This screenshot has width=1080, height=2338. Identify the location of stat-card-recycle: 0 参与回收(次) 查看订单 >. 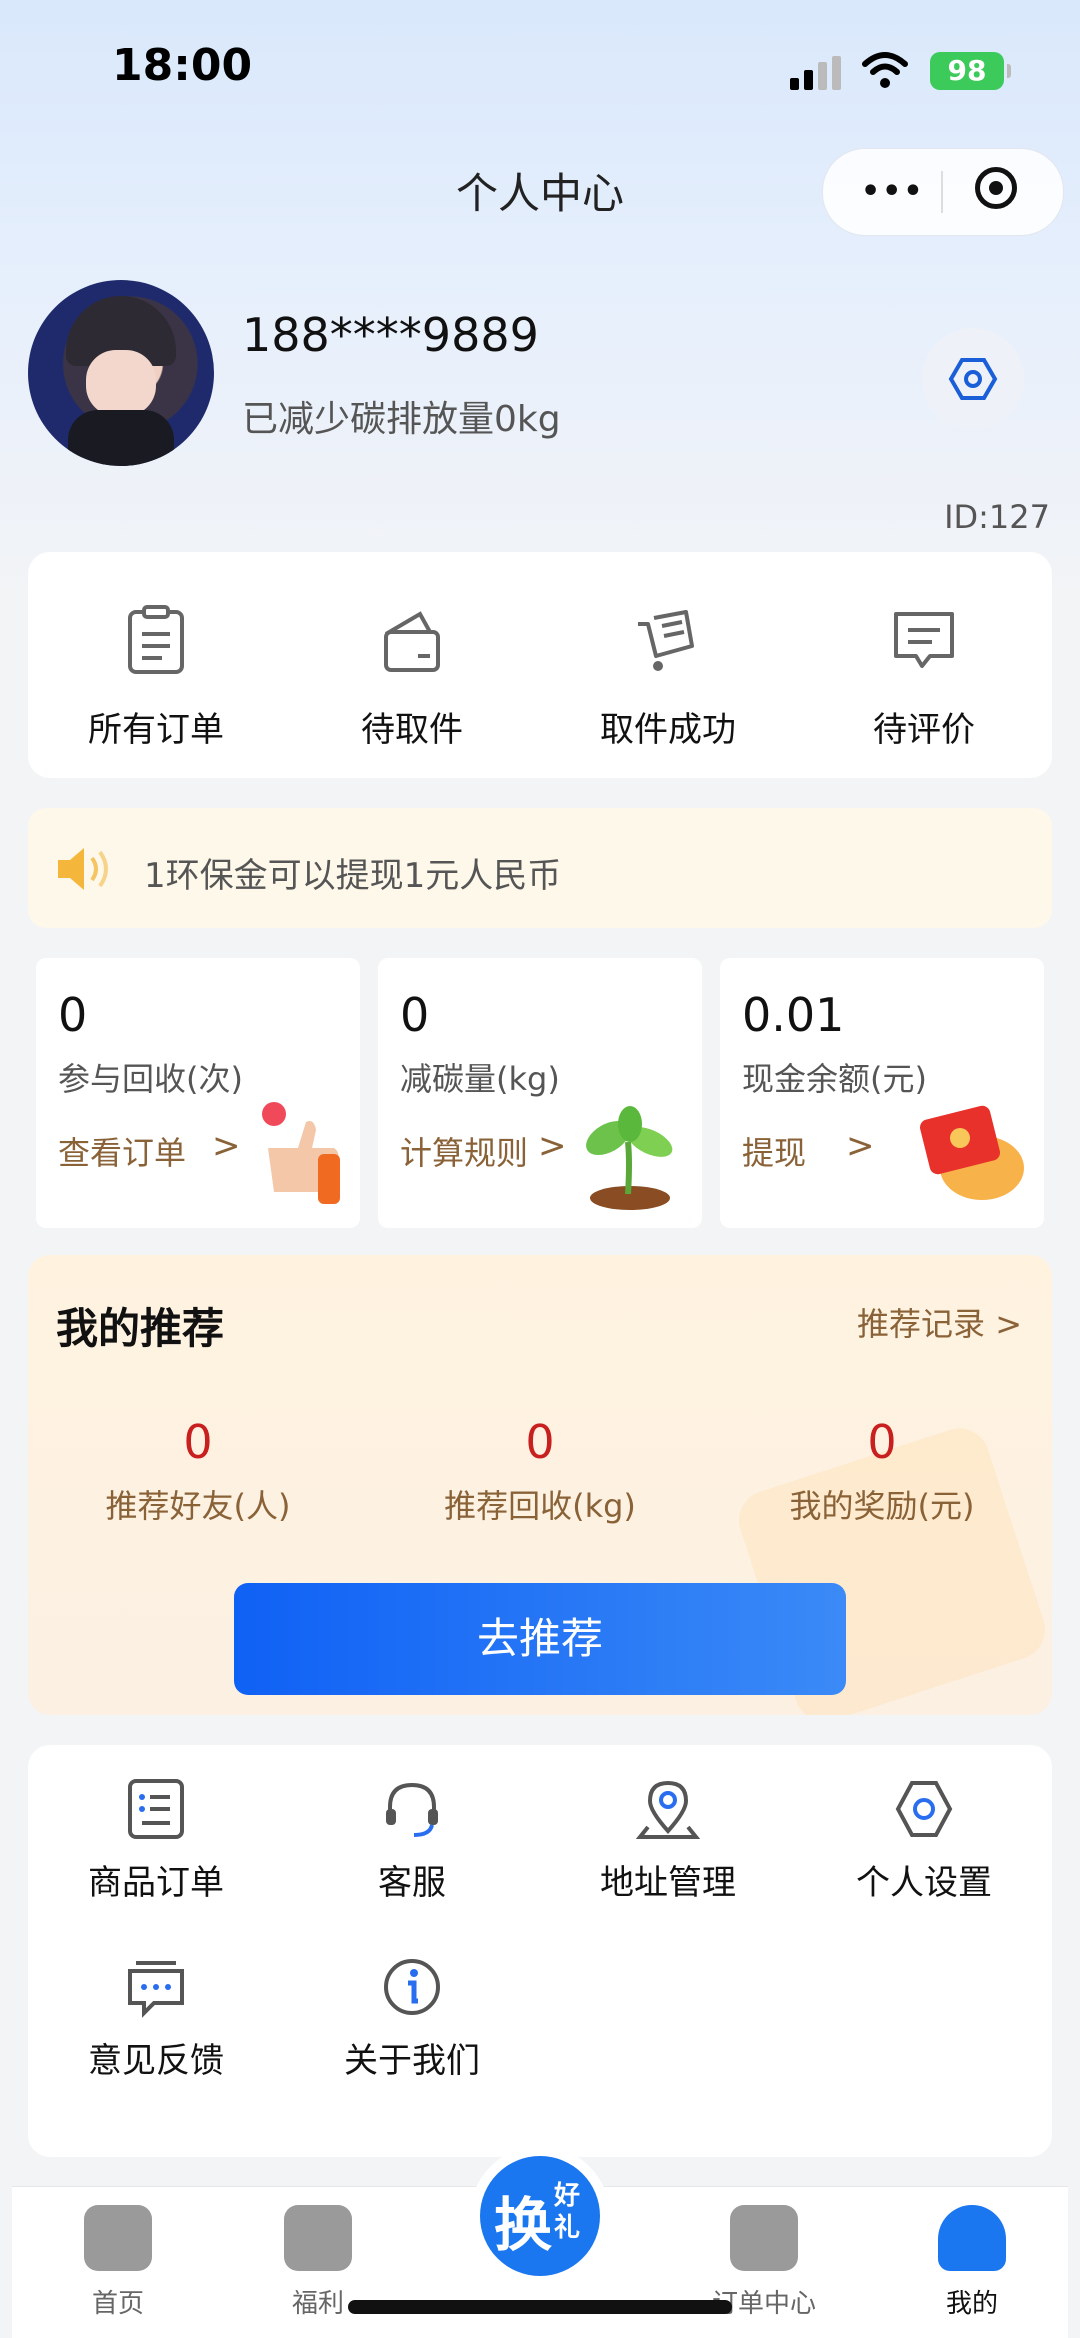
(198, 1093).